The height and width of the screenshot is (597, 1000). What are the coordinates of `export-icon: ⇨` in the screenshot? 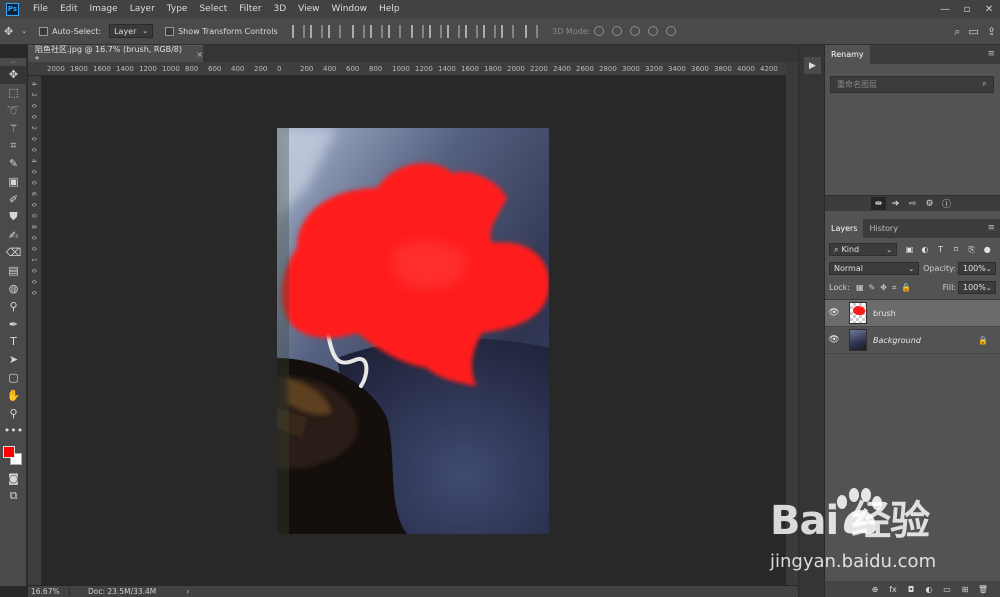 It's located at (912, 203).